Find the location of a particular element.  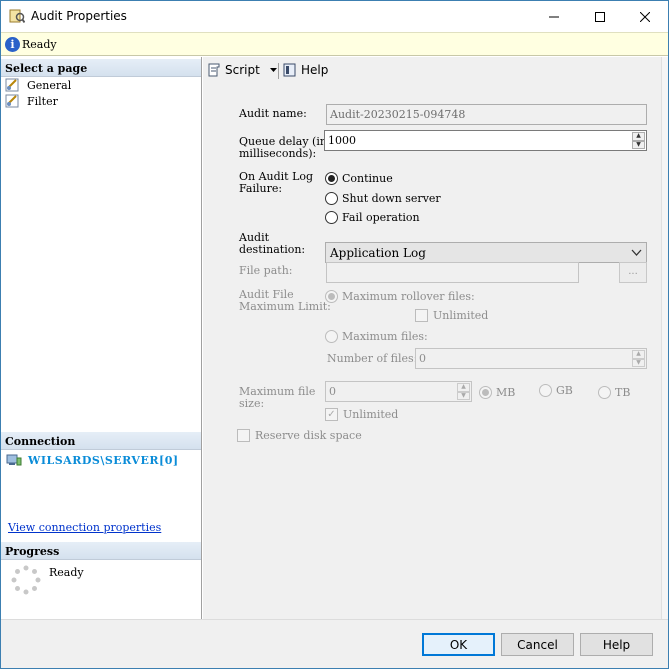

toolbar-separator is located at coordinates (278, 71).